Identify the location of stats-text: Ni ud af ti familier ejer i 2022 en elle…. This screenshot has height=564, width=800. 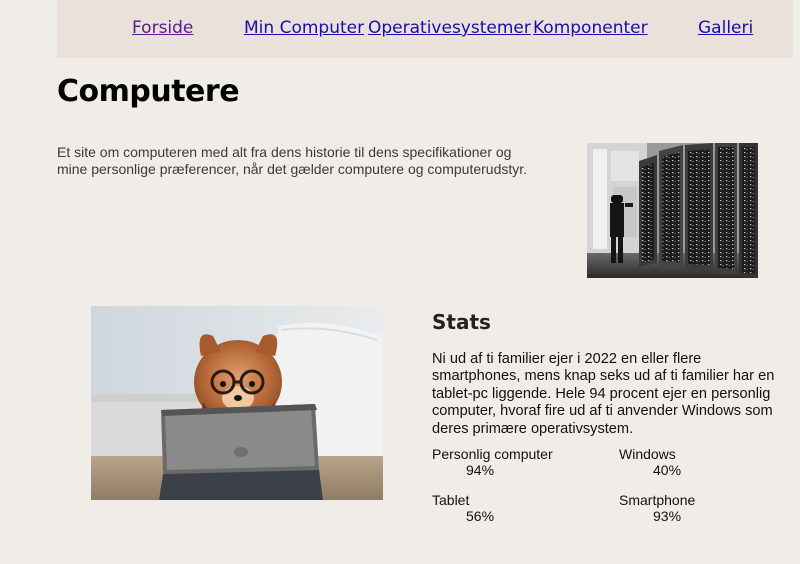
(603, 394).